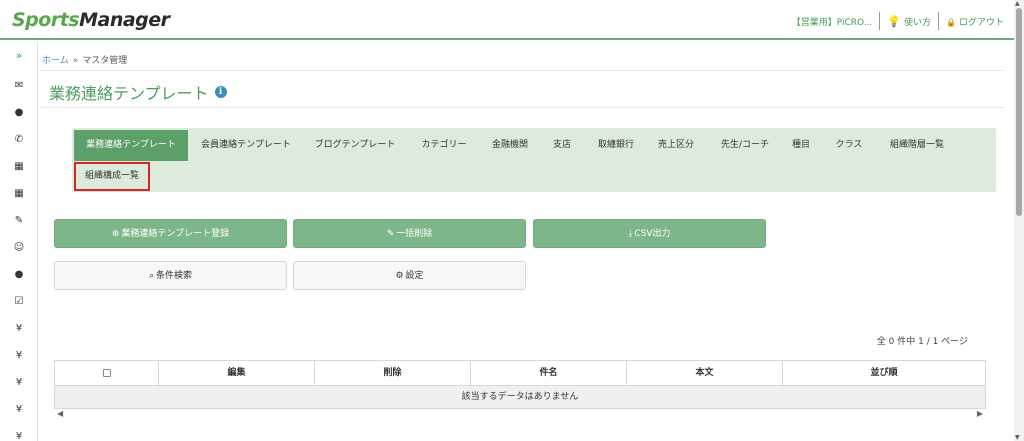  Describe the element at coordinates (151, 276) in the screenshot. I see `search-icon: ⌕` at that location.